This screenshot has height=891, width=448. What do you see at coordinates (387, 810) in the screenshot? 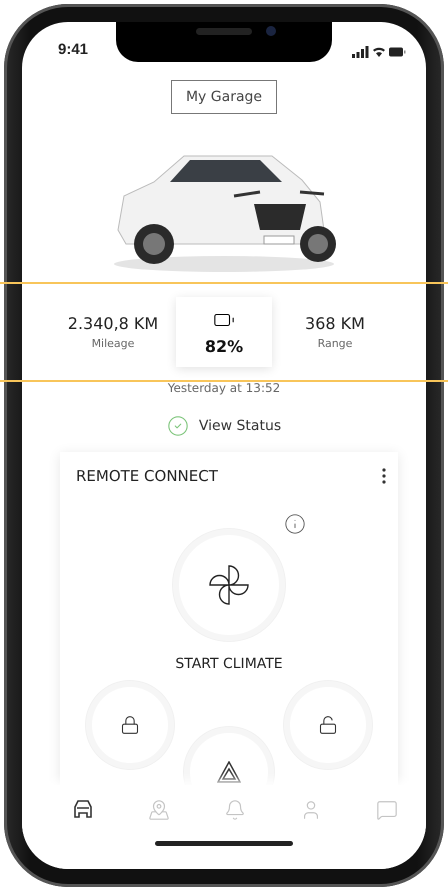
I see `chat-icon` at bounding box center [387, 810].